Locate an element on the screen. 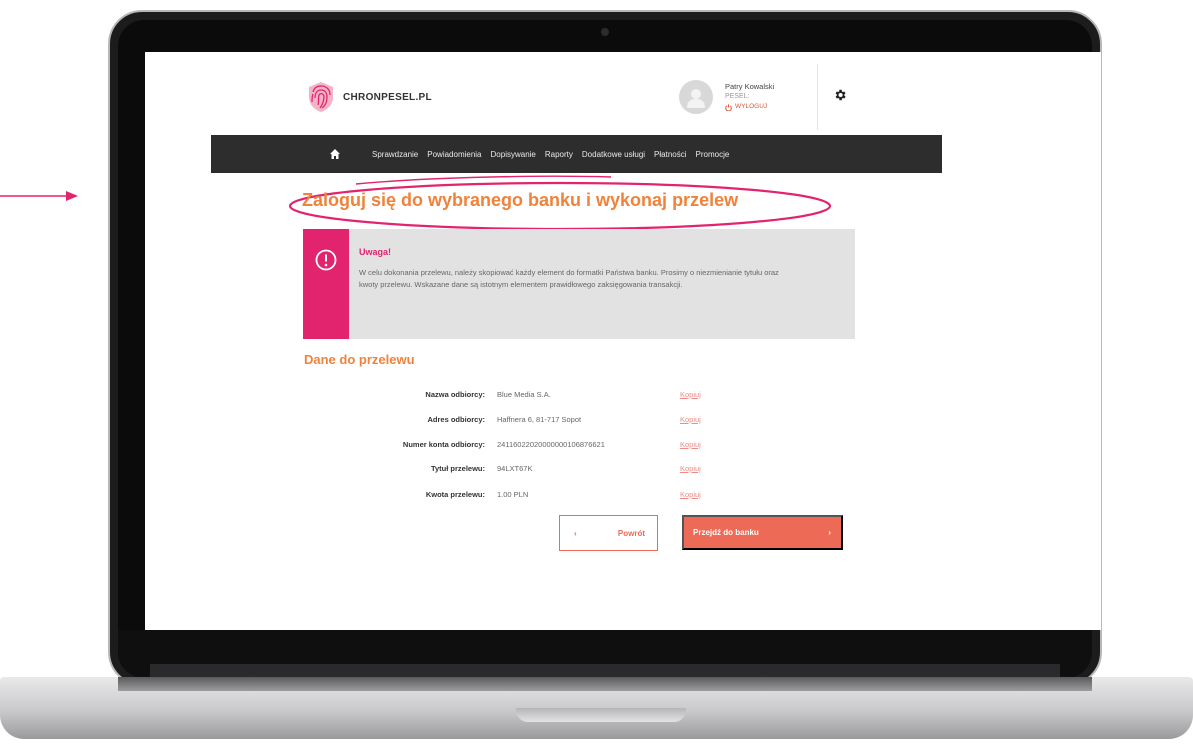 Image resolution: width=1193 pixels, height=744 pixels. nav-item-dodatkowe-uslugi: Dodatkowe usługi is located at coordinates (613, 154).